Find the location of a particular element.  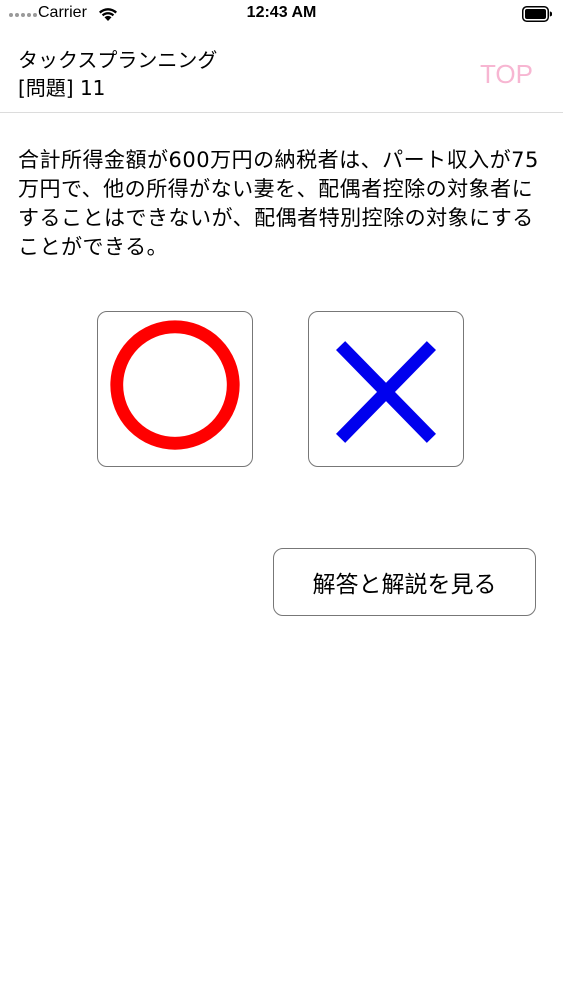

answer-true-button is located at coordinates (175, 389).